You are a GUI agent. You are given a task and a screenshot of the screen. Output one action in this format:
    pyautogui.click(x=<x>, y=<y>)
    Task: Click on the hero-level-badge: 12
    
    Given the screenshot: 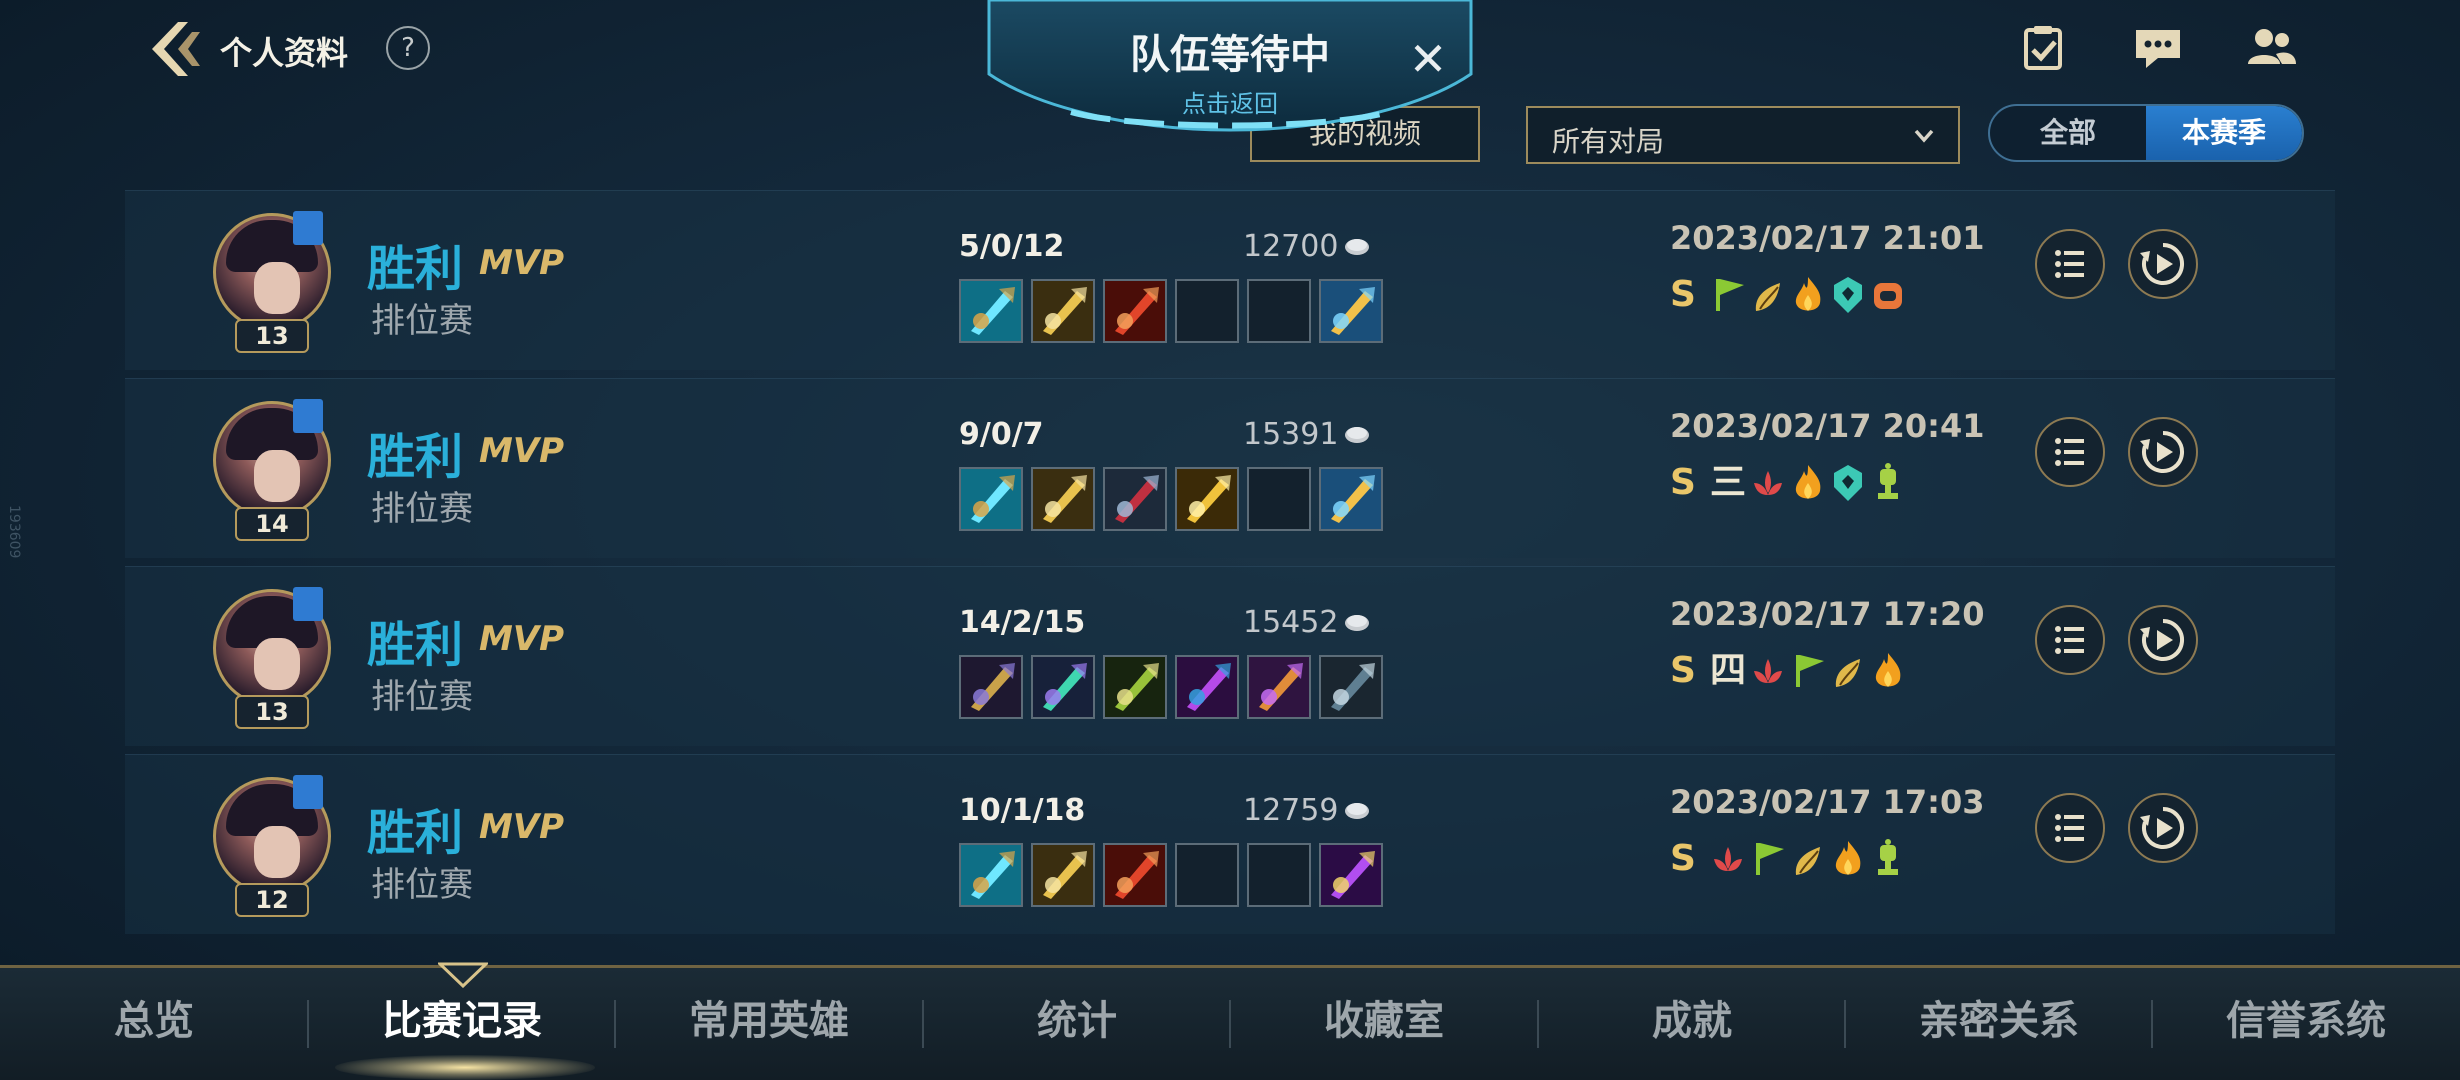 What is the action you would take?
    pyautogui.click(x=272, y=900)
    